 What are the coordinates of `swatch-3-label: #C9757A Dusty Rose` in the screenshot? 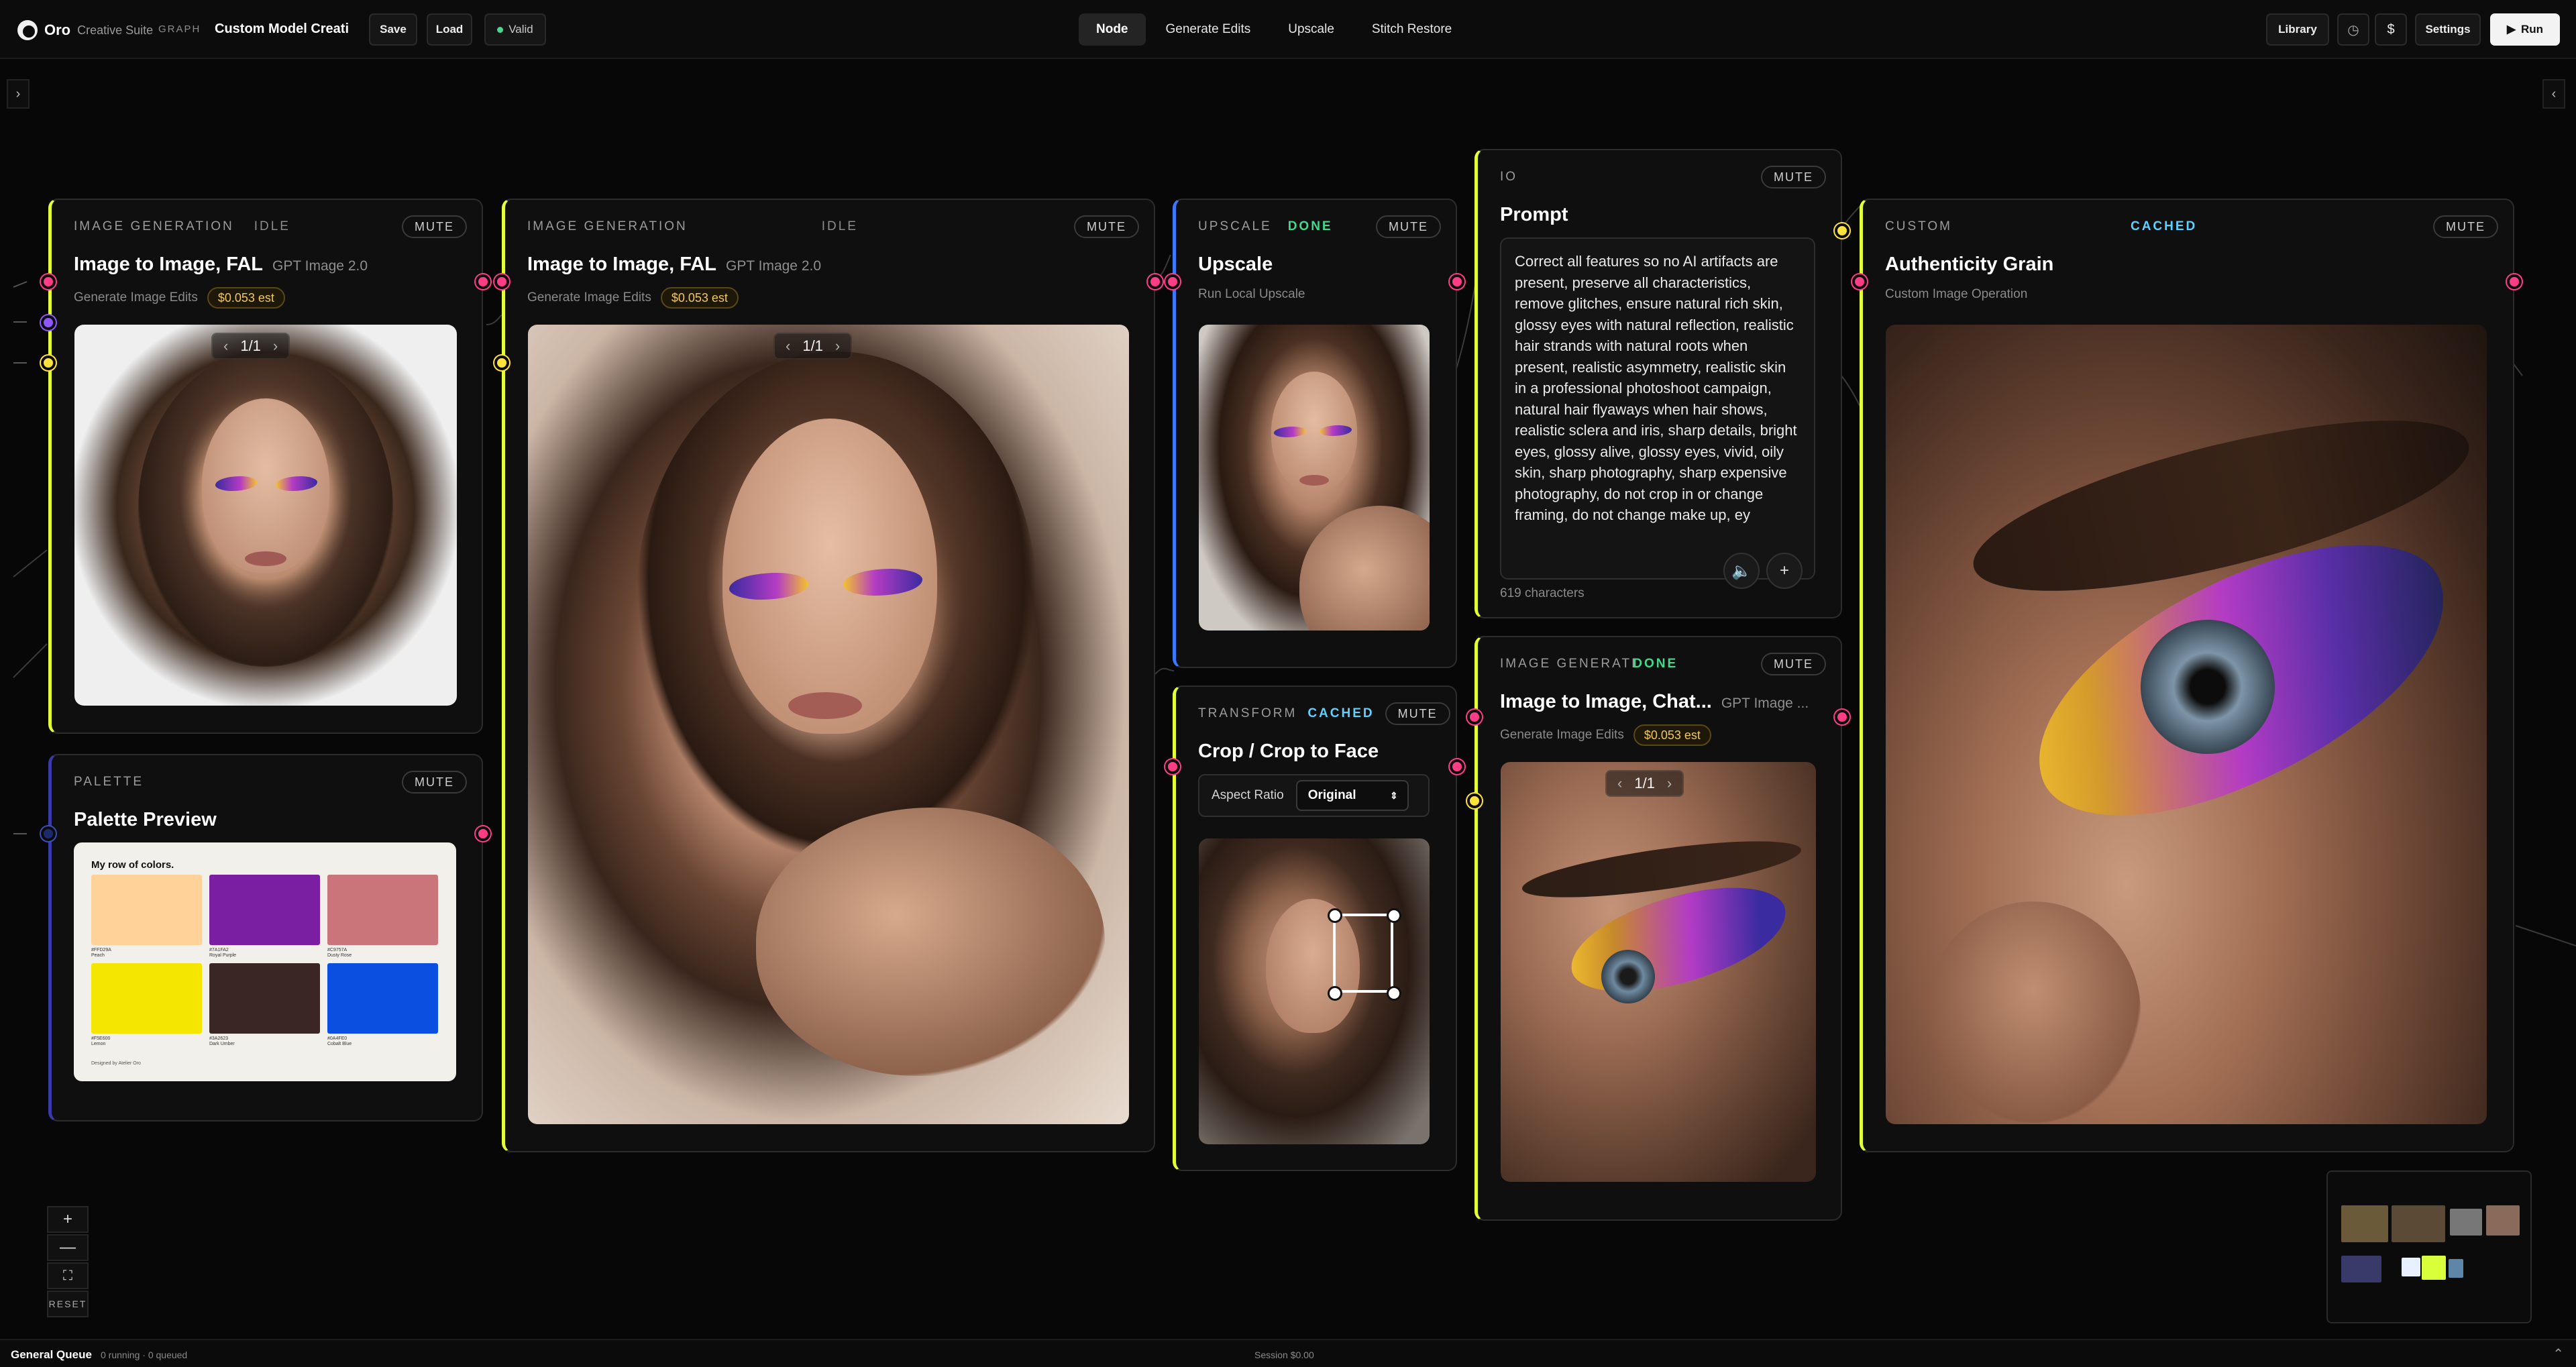 It's located at (339, 953).